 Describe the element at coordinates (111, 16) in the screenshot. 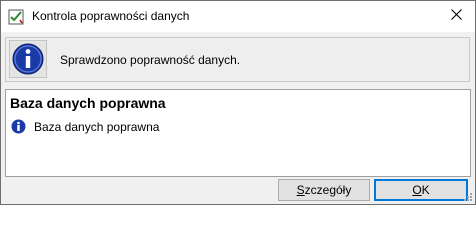

I see `window-title: Kontrola poprawności danych` at that location.